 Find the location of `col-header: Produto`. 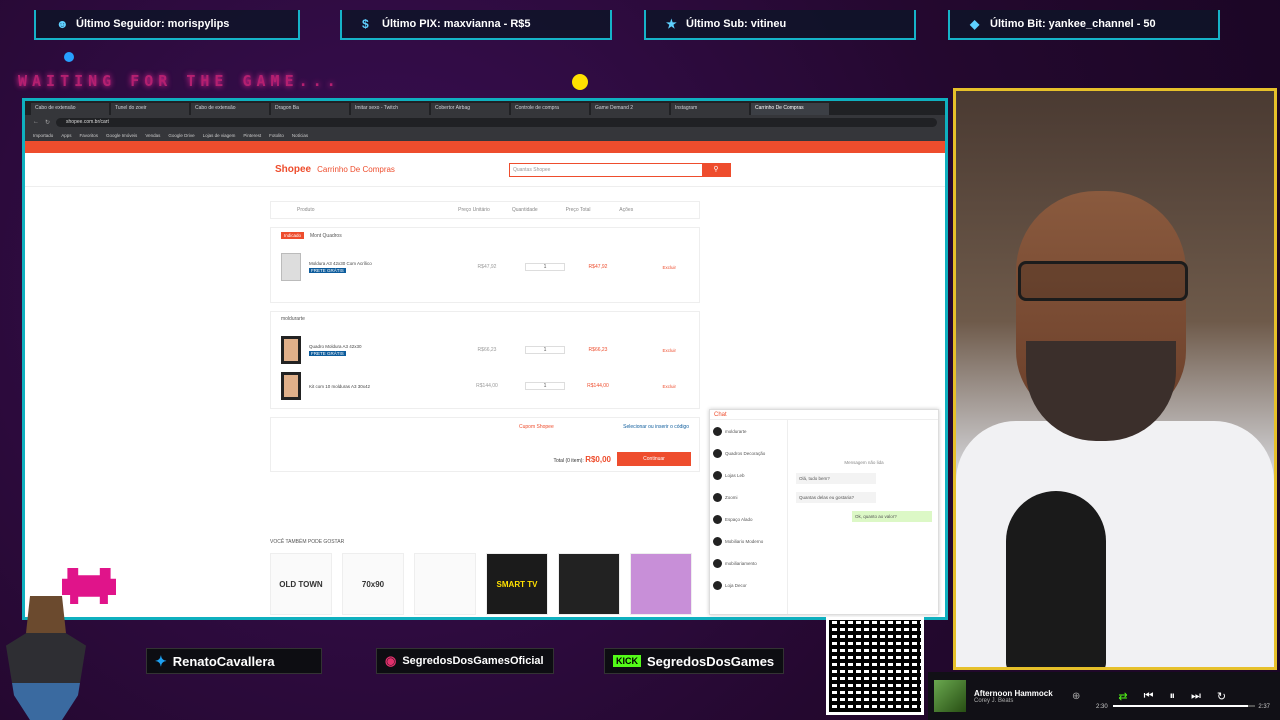

col-header: Produto is located at coordinates (306, 210).